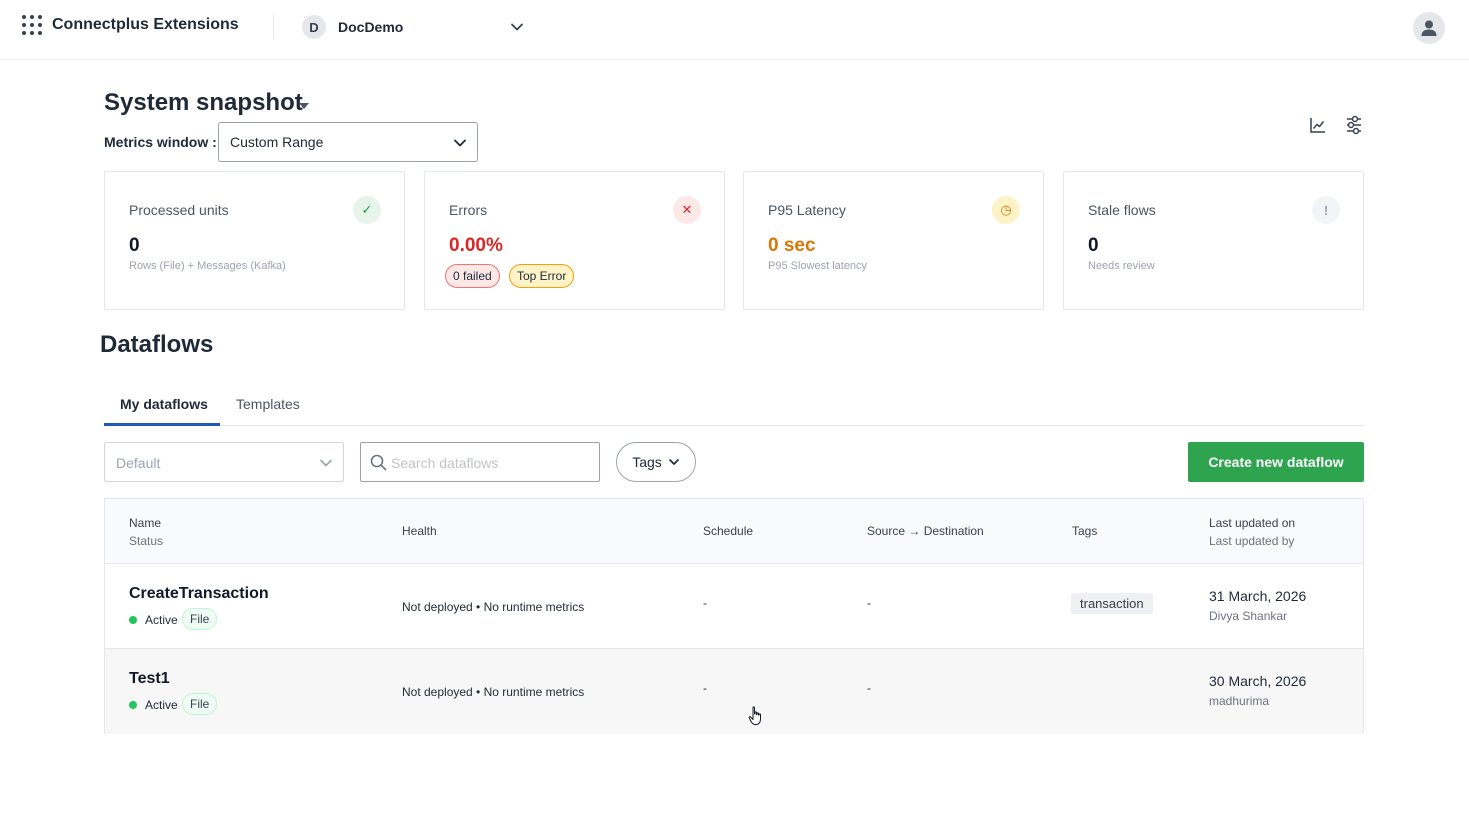  What do you see at coordinates (728, 531) in the screenshot?
I see `column-header-schedule: Schedule` at bounding box center [728, 531].